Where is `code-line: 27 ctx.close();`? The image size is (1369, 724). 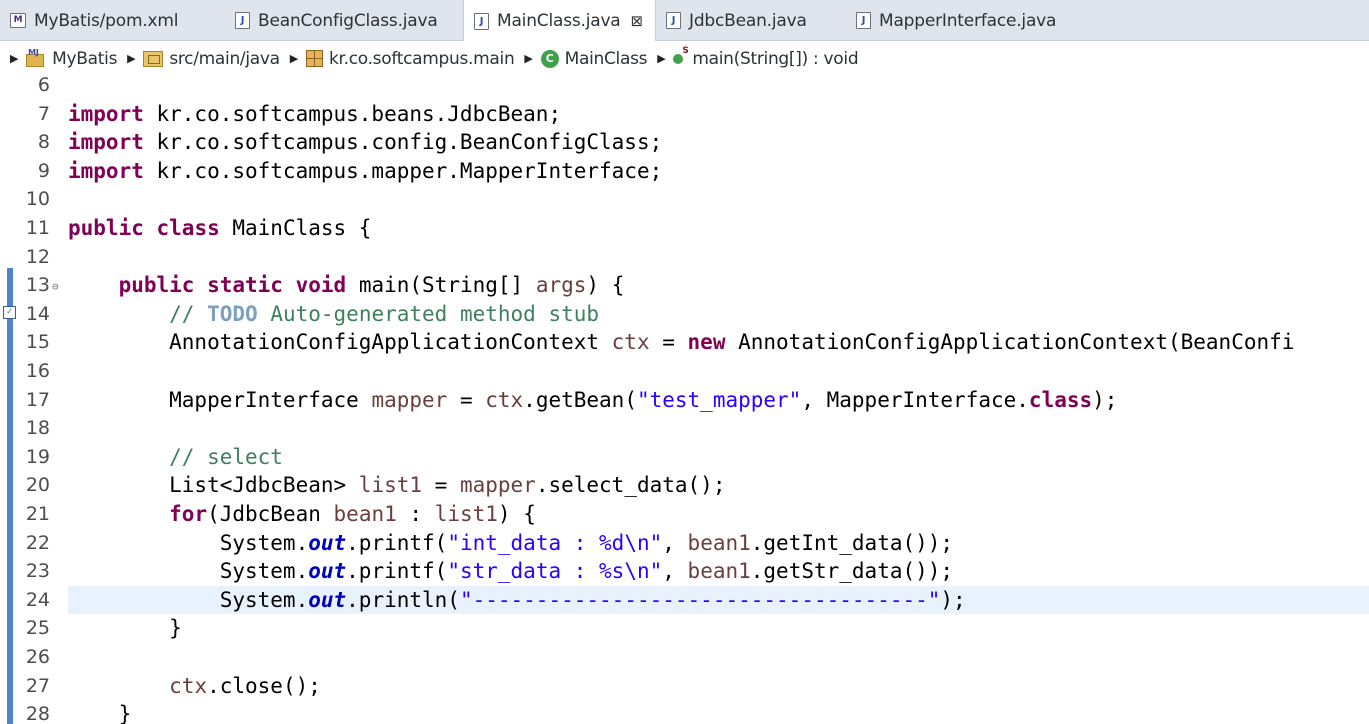
code-line: 27 ctx.close(); is located at coordinates (684, 686).